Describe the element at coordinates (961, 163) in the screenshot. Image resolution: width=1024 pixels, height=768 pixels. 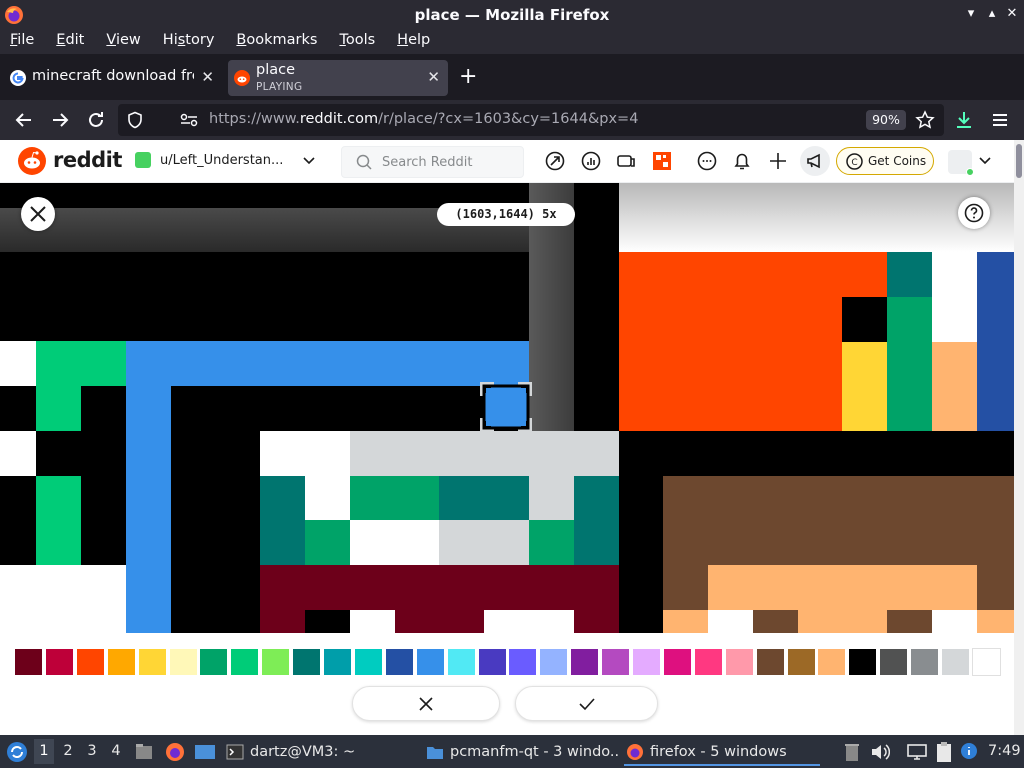
I see `user-avatar` at that location.